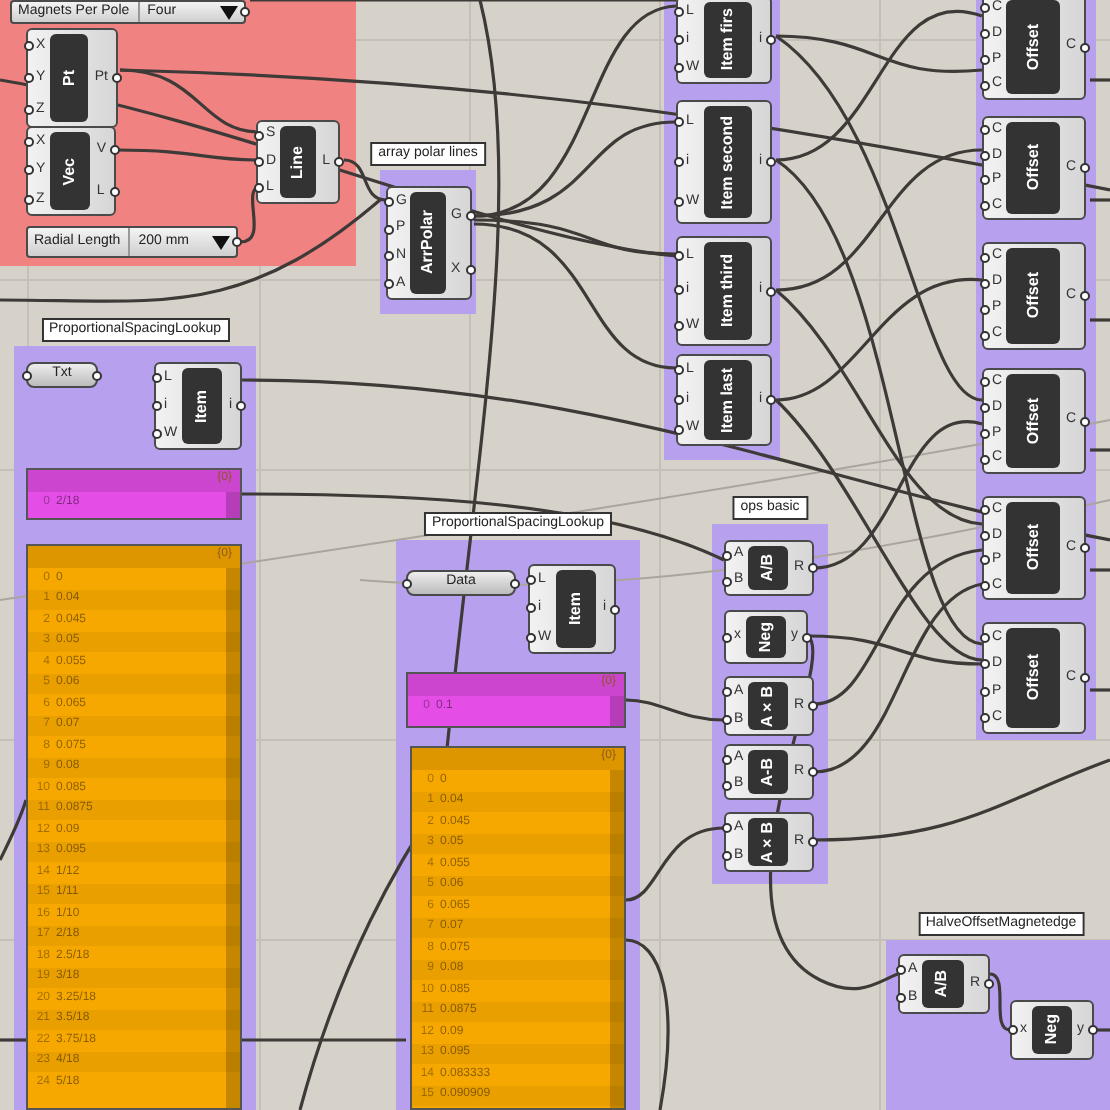 This screenshot has height=1110, width=1110. Describe the element at coordinates (134, 827) in the screenshot. I see `panel` at that location.